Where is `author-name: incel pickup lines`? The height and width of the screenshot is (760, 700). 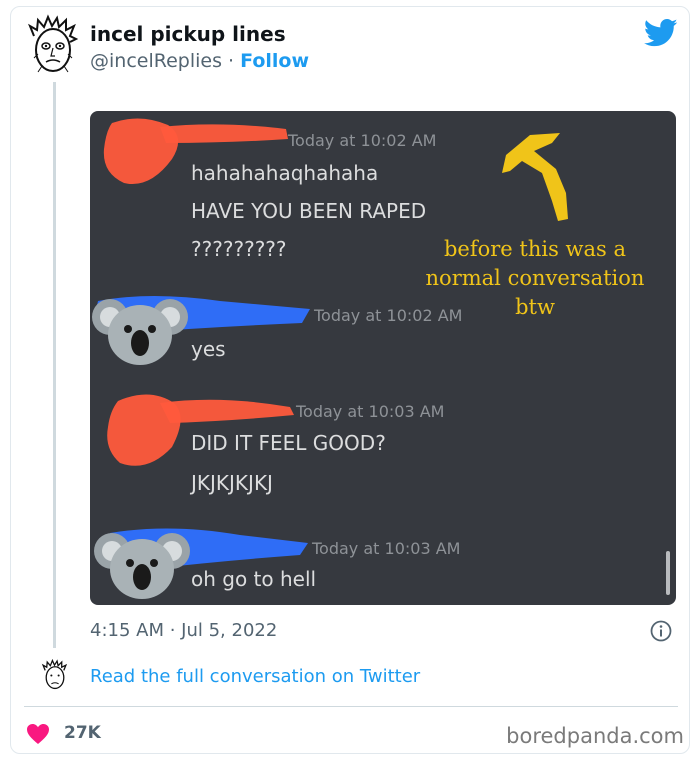
author-name: incel pickup lines is located at coordinates (188, 34).